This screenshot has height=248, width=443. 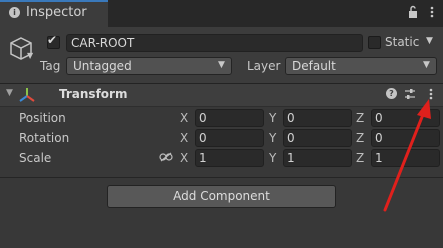 I want to click on tab-title: Inspector, so click(x=56, y=12).